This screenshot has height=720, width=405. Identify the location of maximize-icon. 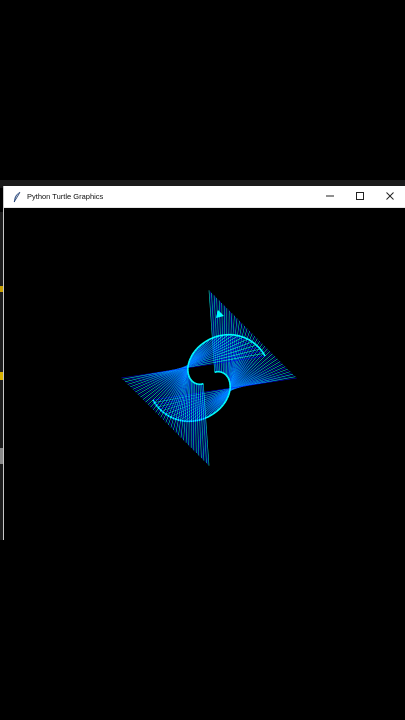
(360, 197).